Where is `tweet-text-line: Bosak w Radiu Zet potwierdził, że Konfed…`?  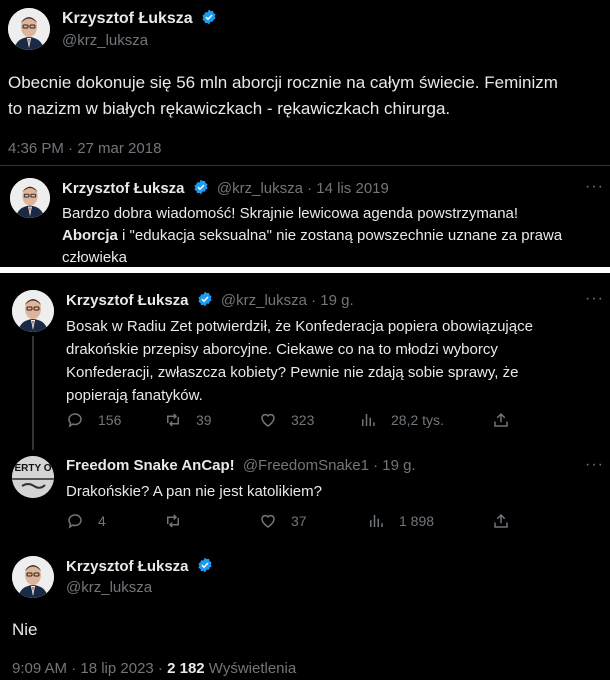
tweet-text-line: Bosak w Radiu Zet potwierdził, że Konfed… is located at coordinates (299, 326).